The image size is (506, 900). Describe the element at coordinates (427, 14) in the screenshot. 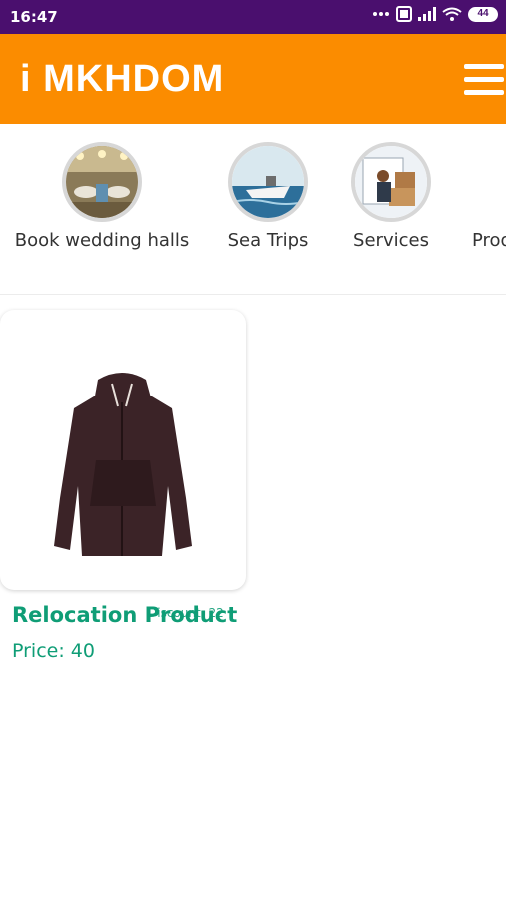

I see `signal-icon` at that location.